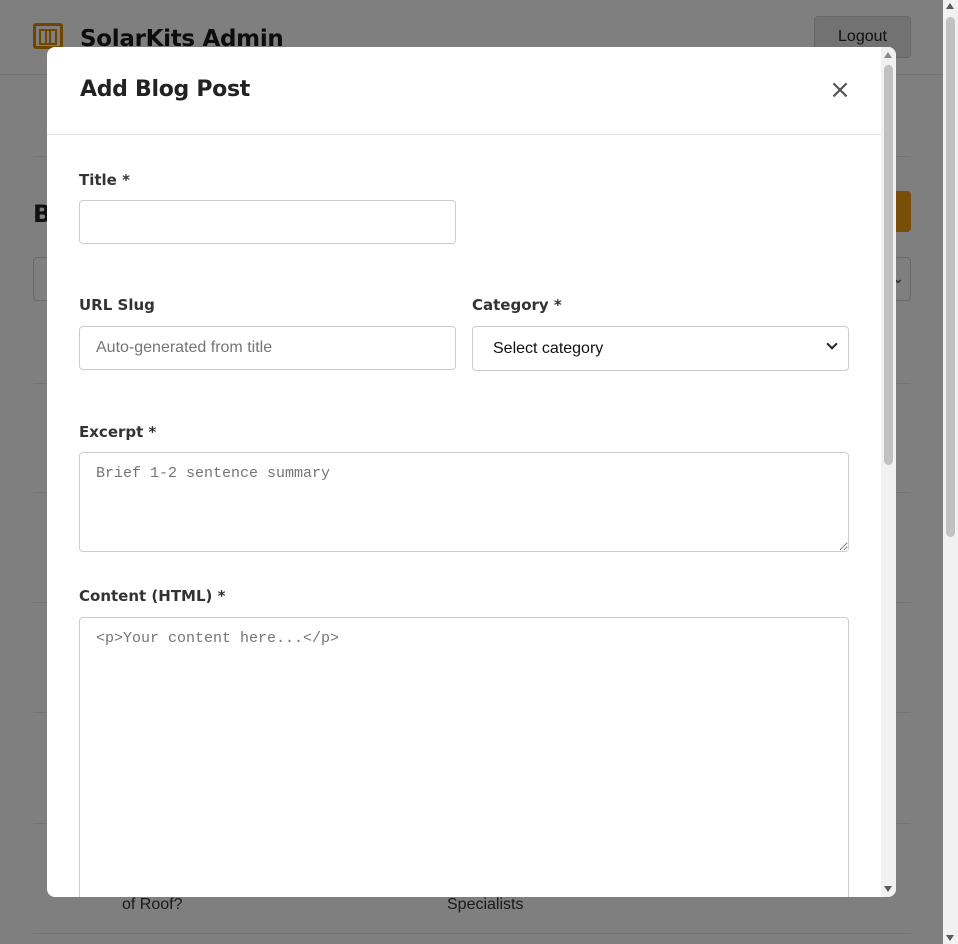 The width and height of the screenshot is (958, 944). I want to click on url-slug-label: URL Slug, so click(117, 305).